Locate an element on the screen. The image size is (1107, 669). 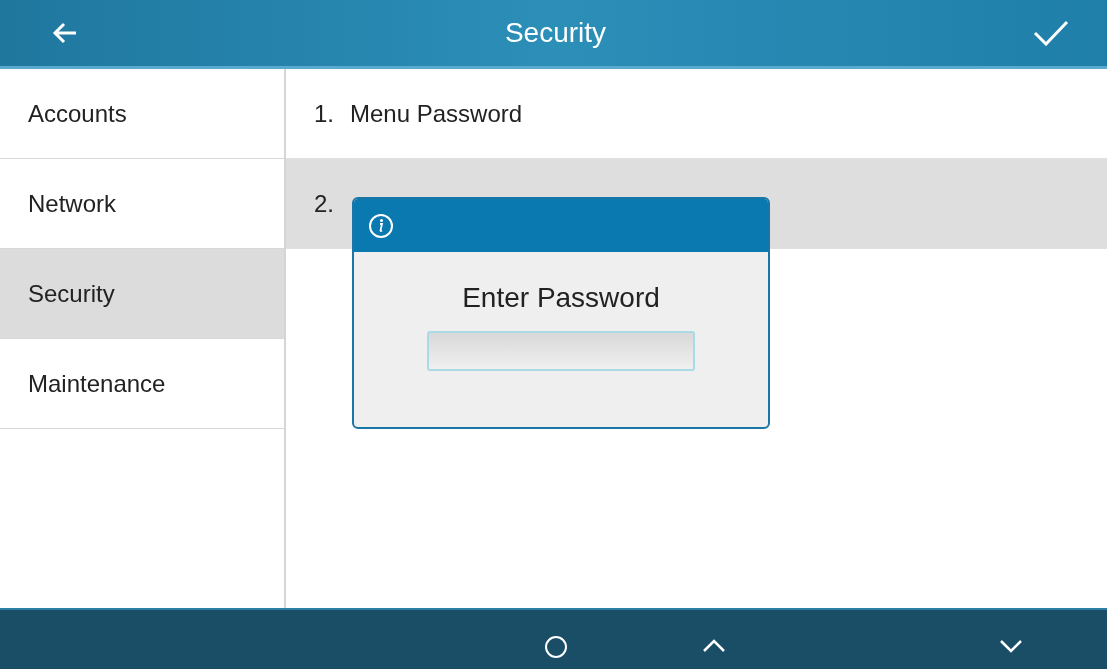
dialog-message: Enter Password is located at coordinates (561, 298).